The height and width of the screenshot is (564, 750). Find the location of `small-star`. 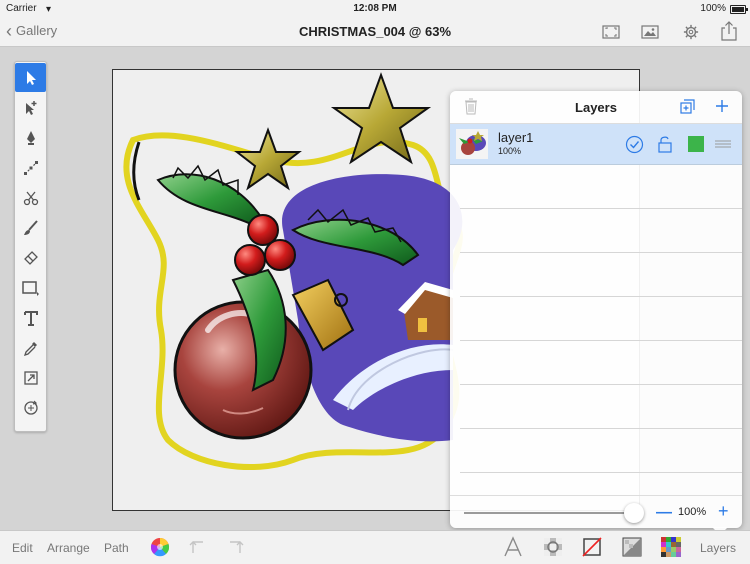

small-star is located at coordinates (268, 159).